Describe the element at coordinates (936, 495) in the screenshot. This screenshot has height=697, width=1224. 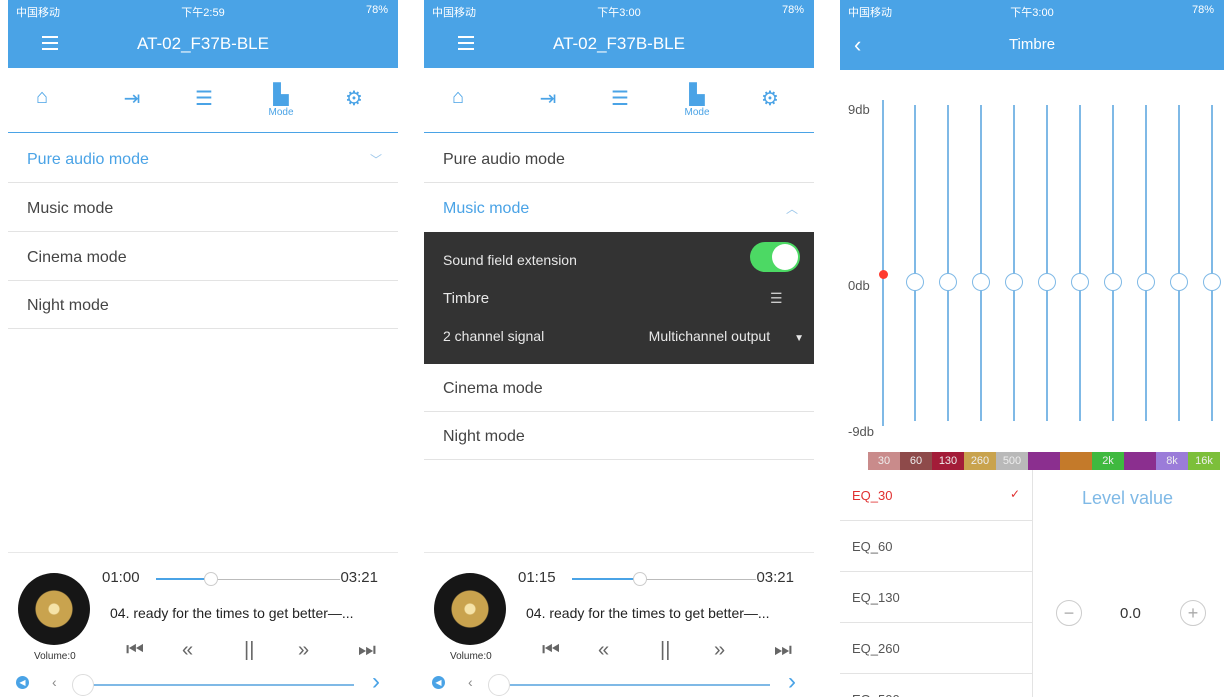
I see `eq-band-item: EQ_30 ✓` at that location.